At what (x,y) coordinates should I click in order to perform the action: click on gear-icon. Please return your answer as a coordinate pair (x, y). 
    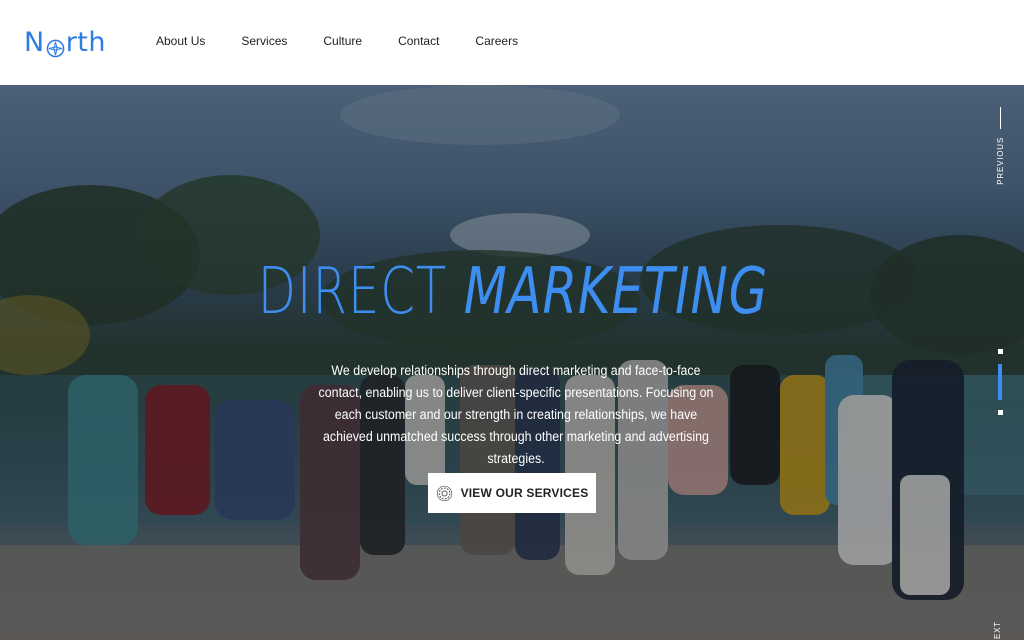
    Looking at the image, I should click on (444, 493).